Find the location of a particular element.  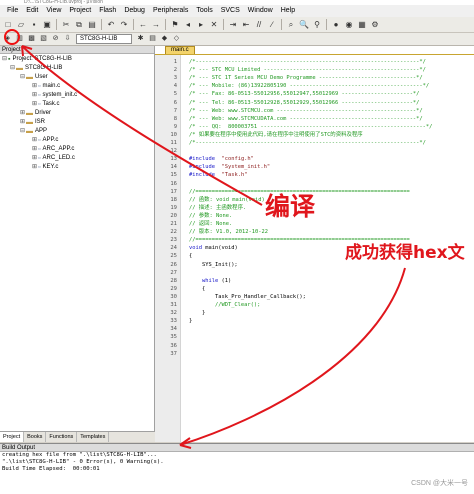

bookmark-icon: ⚑ is located at coordinates (175, 25).